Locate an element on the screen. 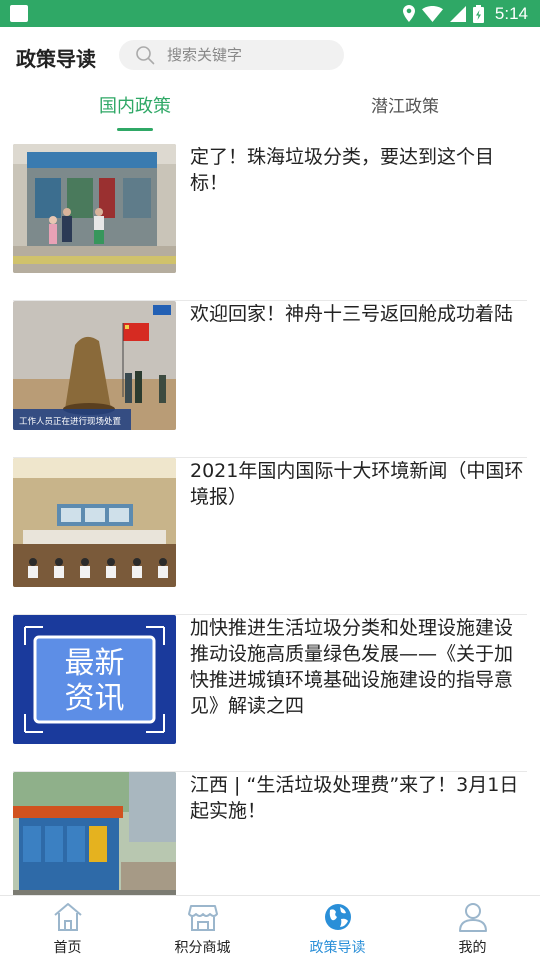  home-icon is located at coordinates (67, 917).